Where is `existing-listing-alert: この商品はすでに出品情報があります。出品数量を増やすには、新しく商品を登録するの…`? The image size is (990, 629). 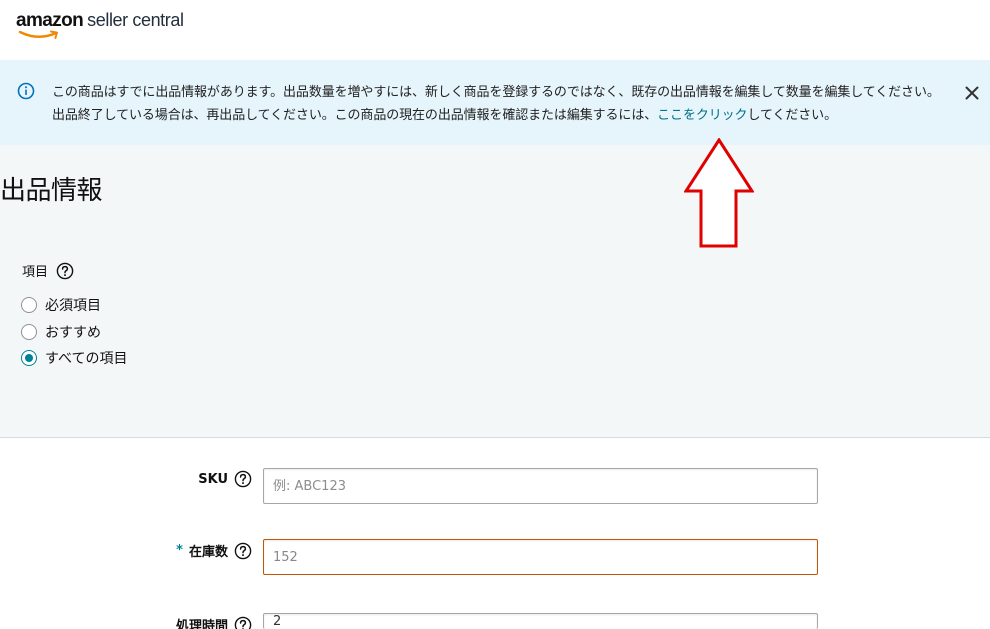
existing-listing-alert: この商品はすでに出品情報があります。出品数量を増やすには、新しく商品を登録するの… is located at coordinates (495, 102).